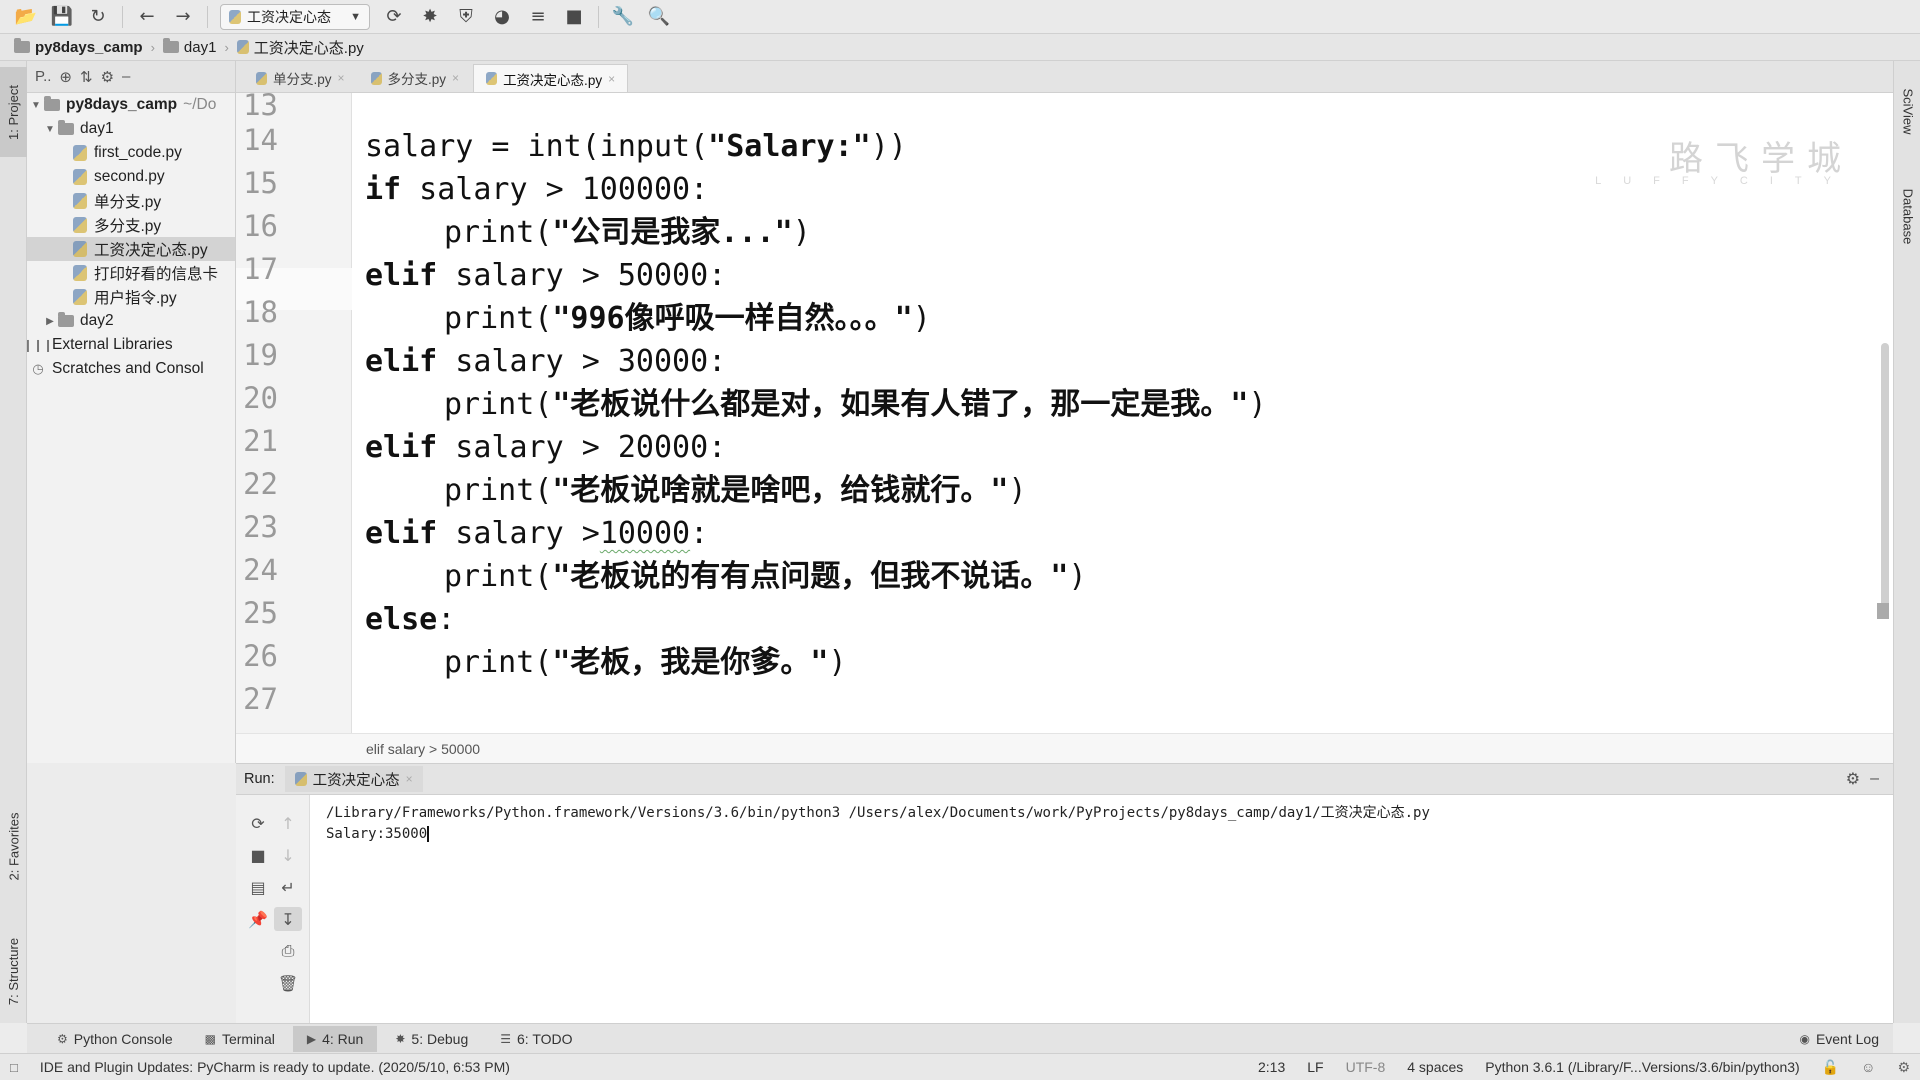  Describe the element at coordinates (288, 951) in the screenshot. I see `print-icon: ⎙` at that location.